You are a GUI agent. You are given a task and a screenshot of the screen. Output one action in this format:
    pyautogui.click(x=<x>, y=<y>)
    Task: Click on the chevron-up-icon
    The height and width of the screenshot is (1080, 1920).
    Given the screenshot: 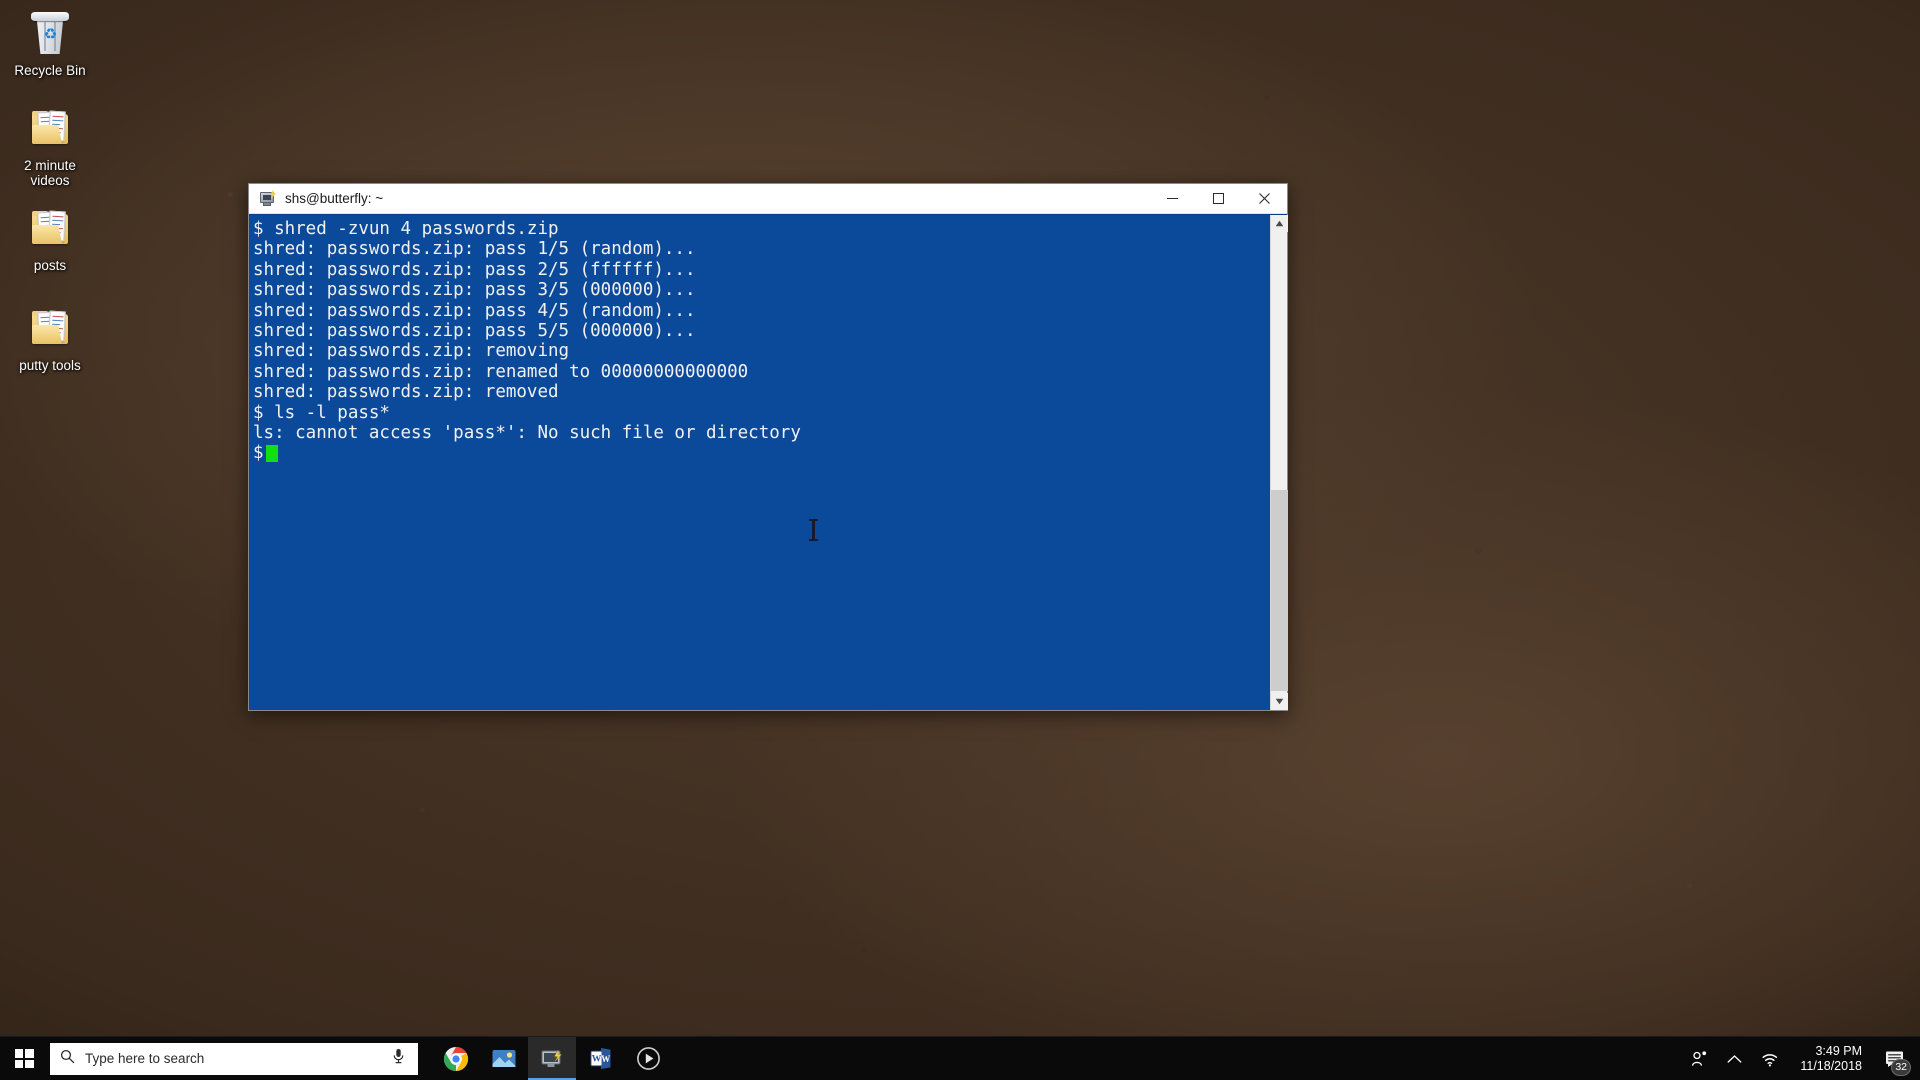 What is the action you would take?
    pyautogui.click(x=1734, y=1058)
    